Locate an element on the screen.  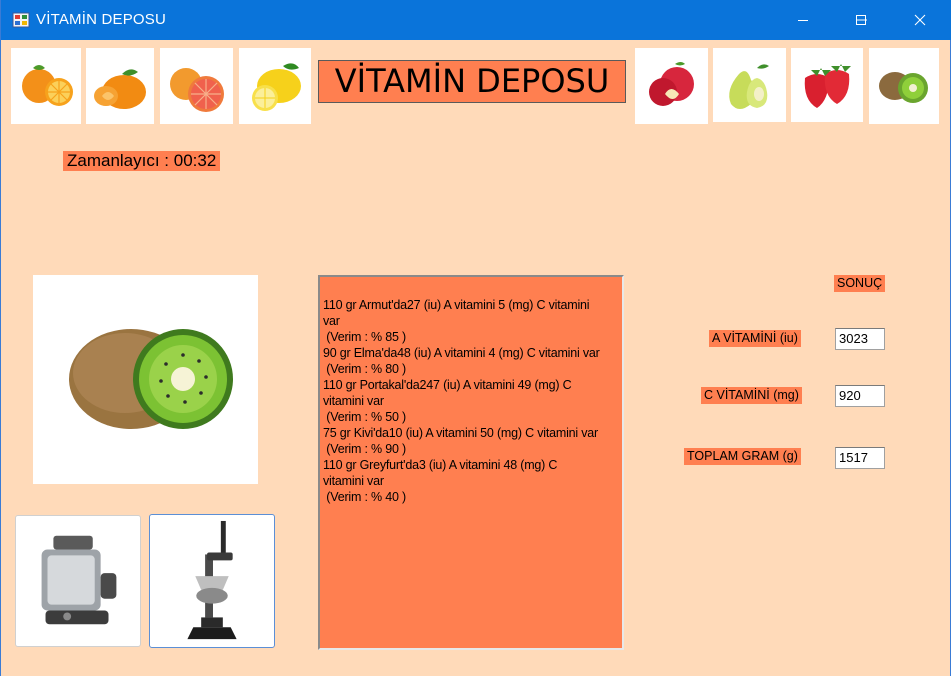
memo-line: (Verim : % 40 ) is located at coordinates (364, 497).